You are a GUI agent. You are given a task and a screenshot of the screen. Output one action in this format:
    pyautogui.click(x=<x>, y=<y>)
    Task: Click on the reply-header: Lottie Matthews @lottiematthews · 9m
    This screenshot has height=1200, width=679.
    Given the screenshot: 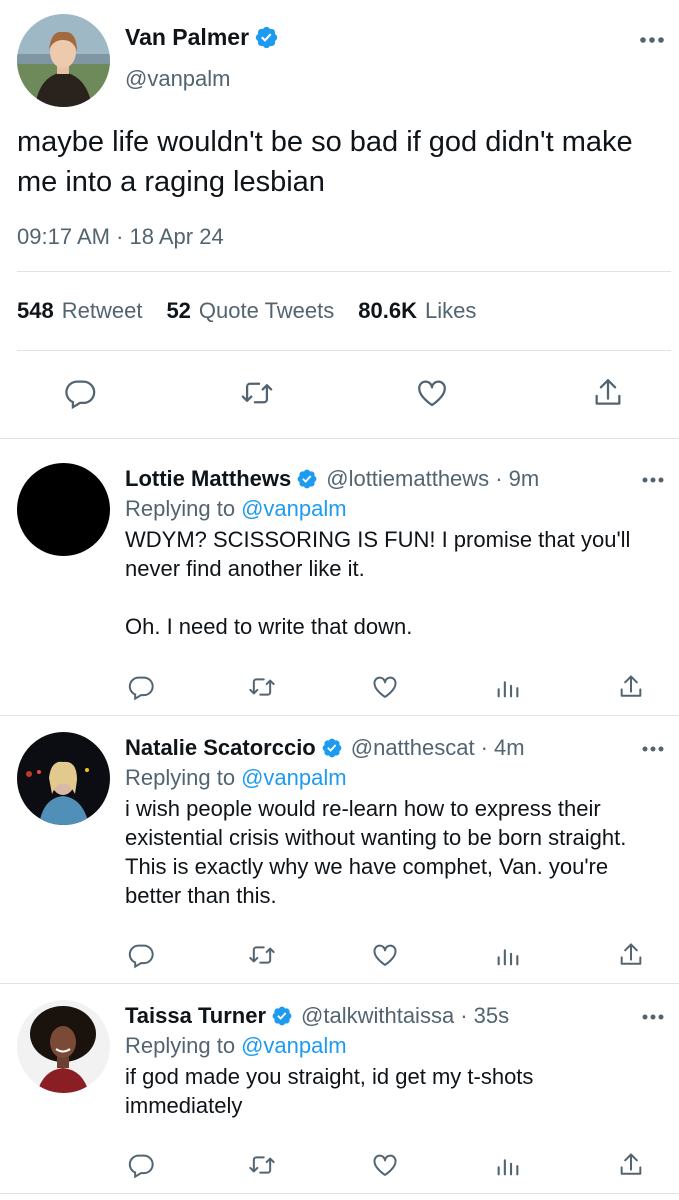 What is the action you would take?
    pyautogui.click(x=332, y=479)
    